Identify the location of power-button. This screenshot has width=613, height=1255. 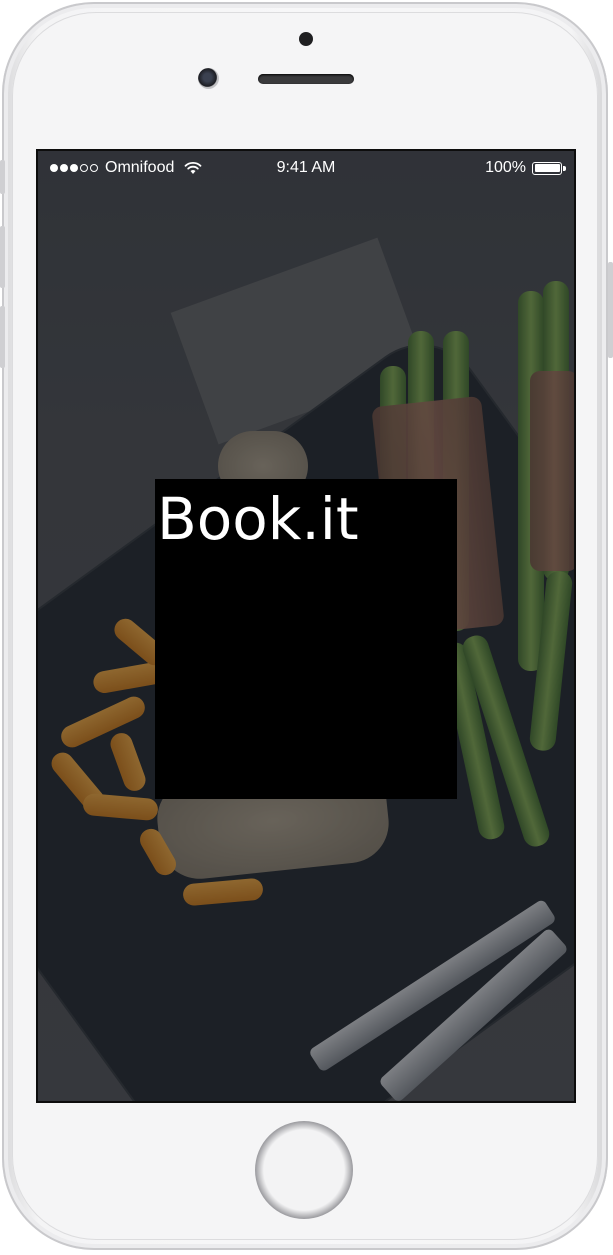
(610, 310).